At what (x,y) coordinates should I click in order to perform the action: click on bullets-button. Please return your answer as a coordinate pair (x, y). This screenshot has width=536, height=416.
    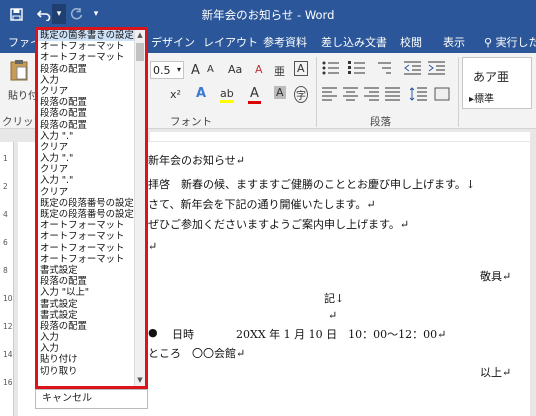
    Looking at the image, I should click on (331, 69).